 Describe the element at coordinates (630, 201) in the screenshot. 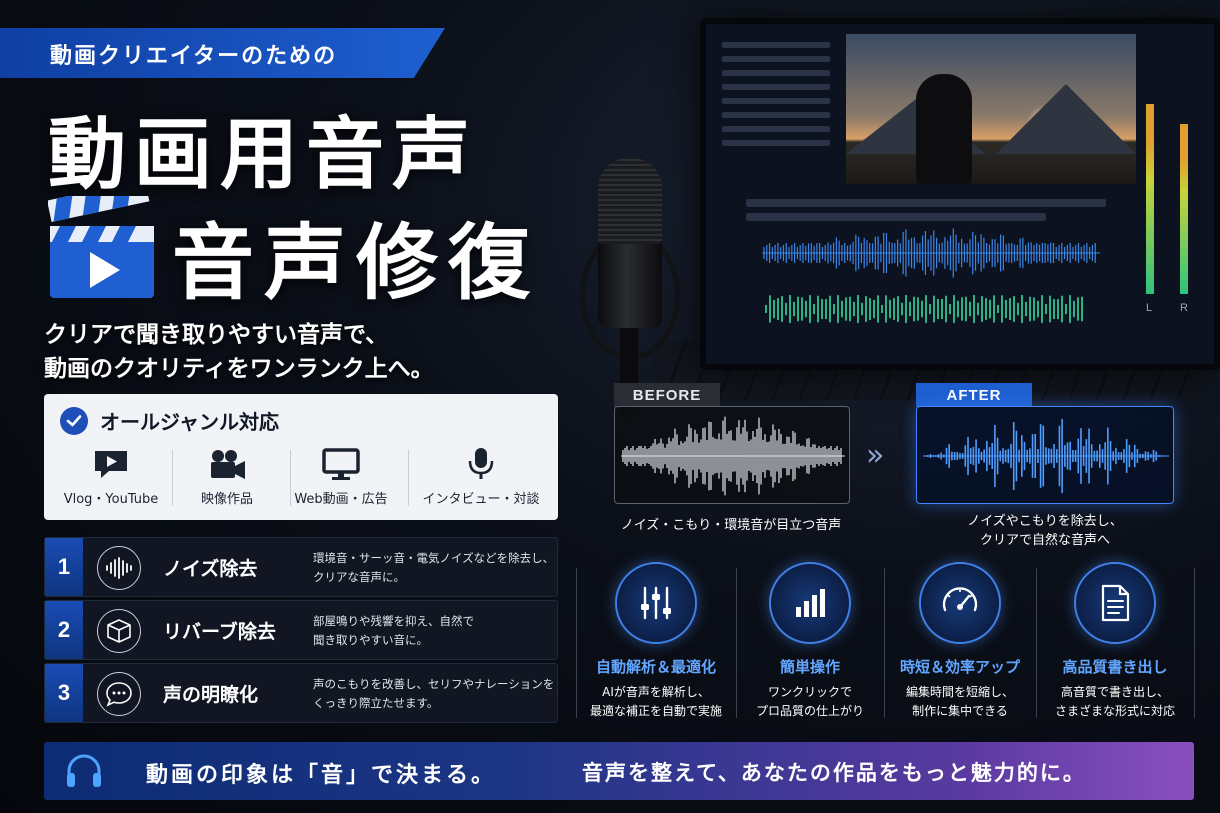

I see `microphone-grille` at that location.